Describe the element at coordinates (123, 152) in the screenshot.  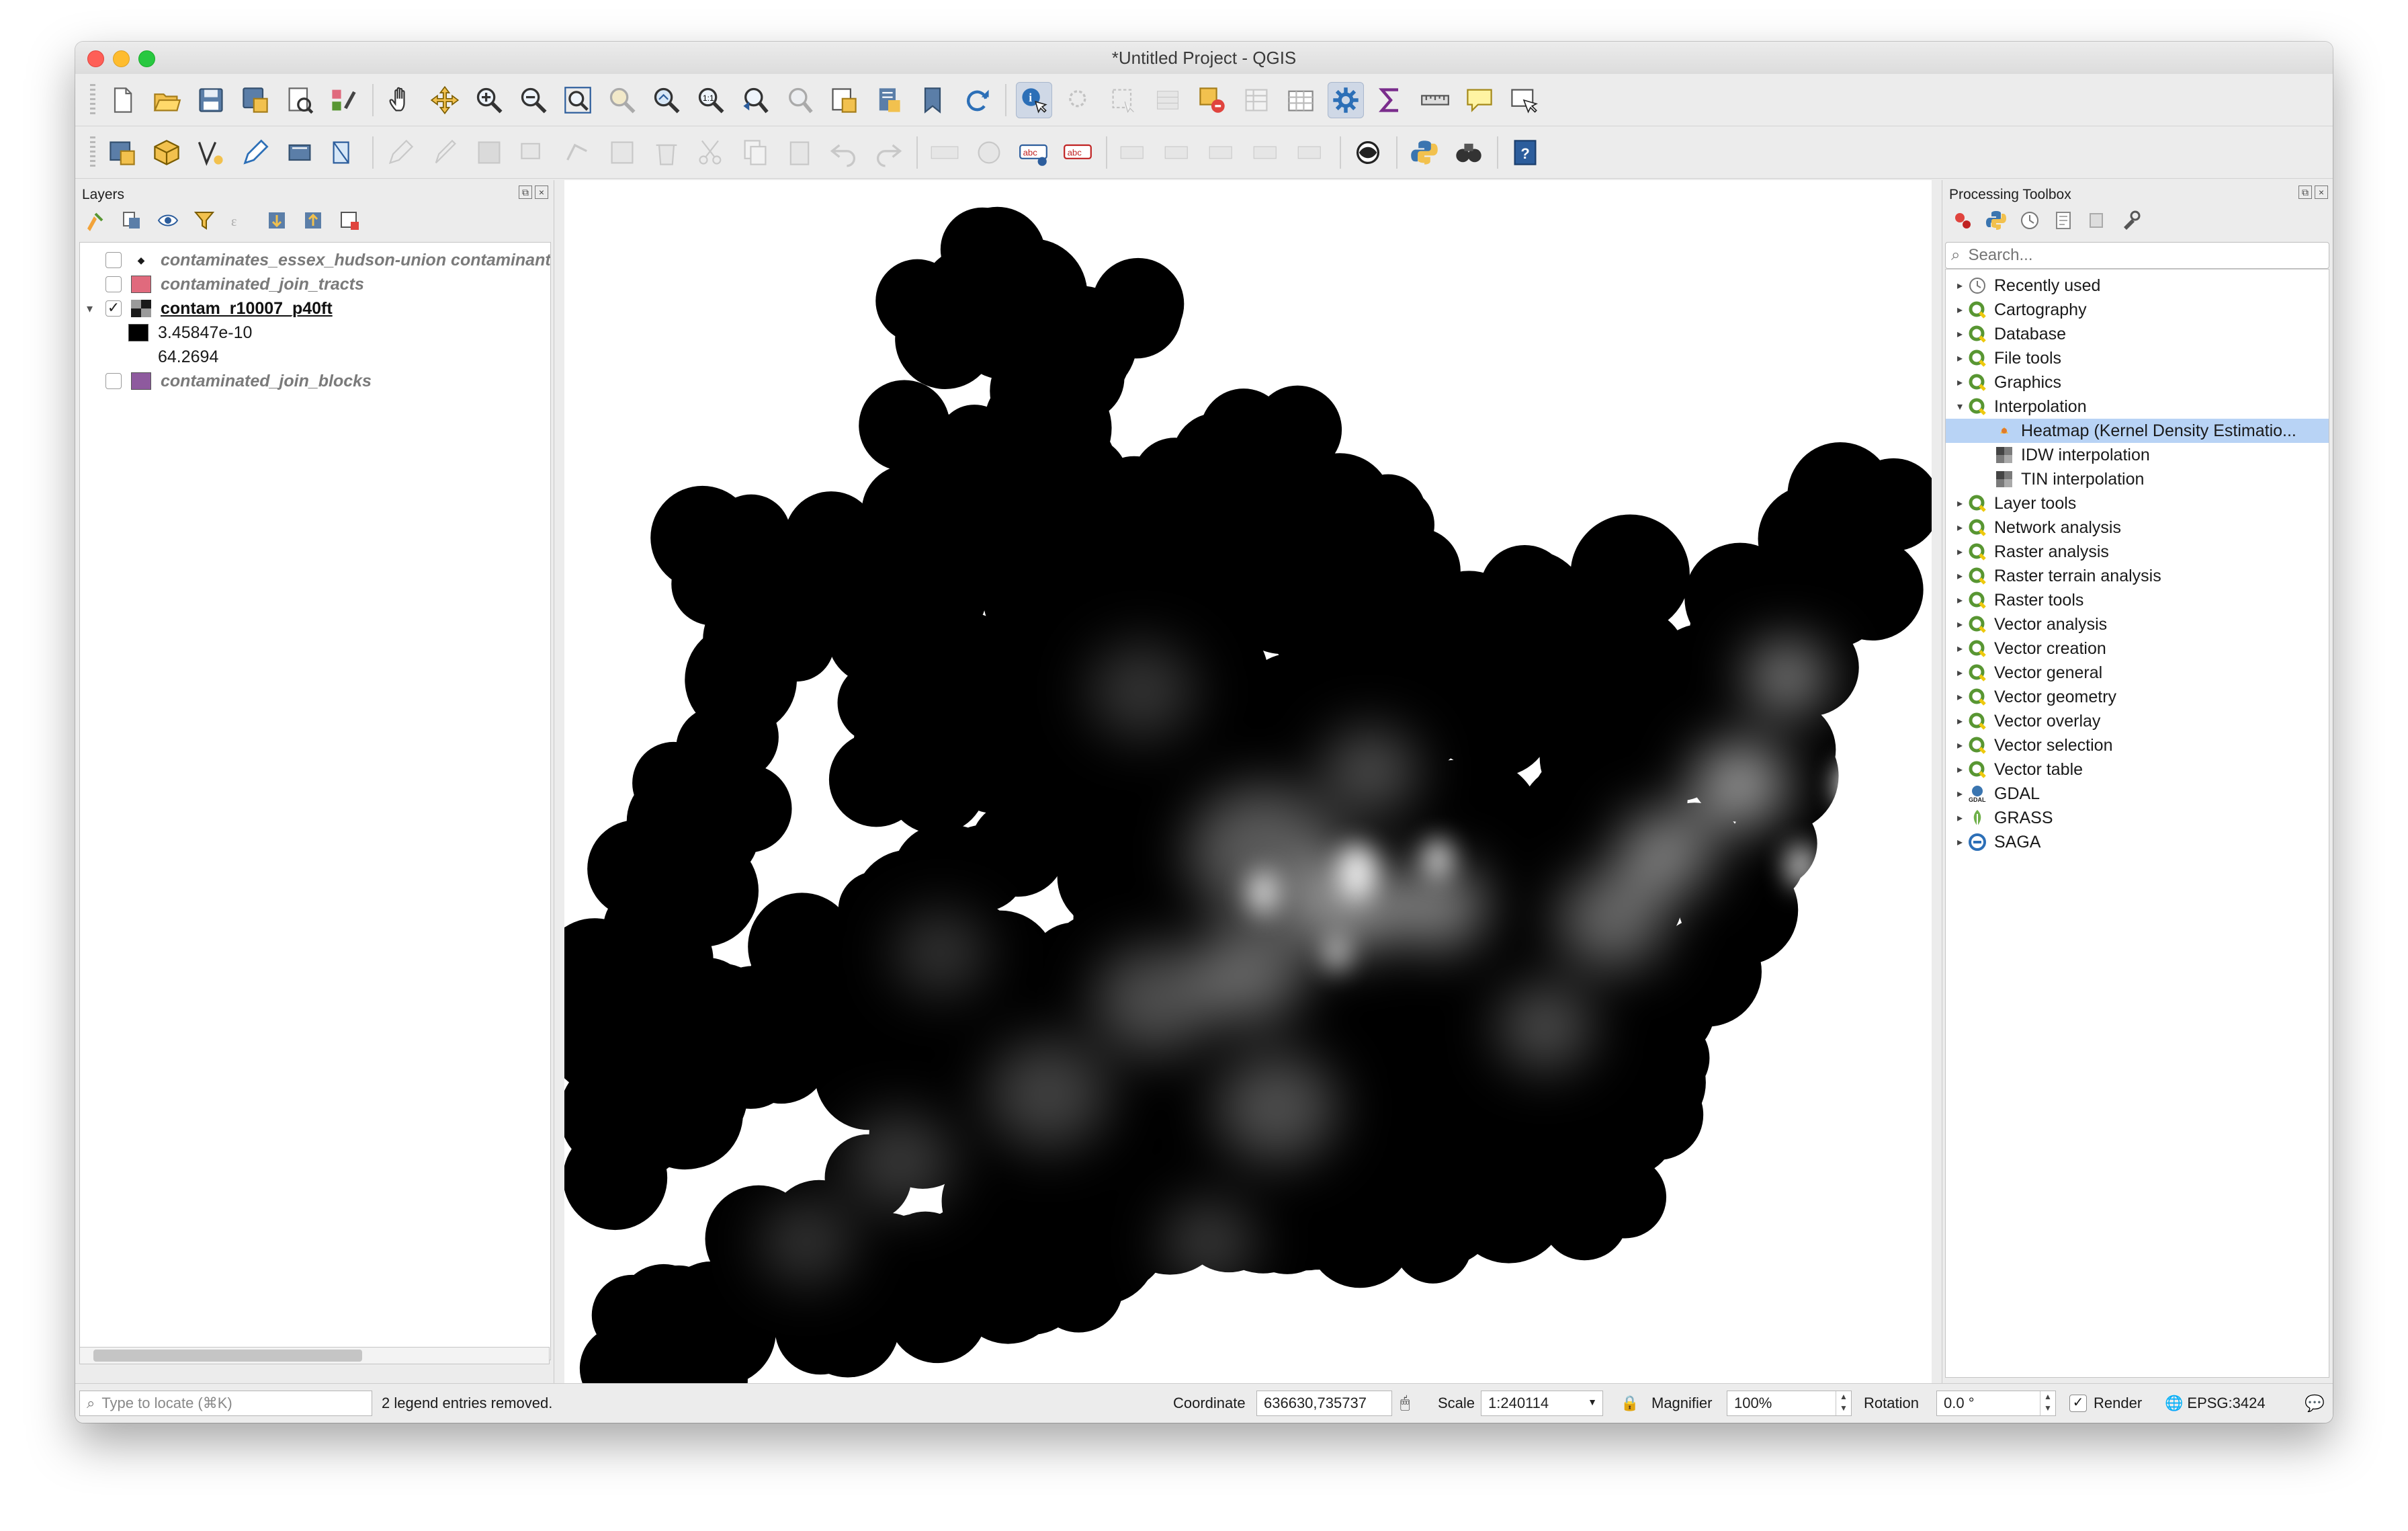
I see `data-source-manager-icon` at that location.